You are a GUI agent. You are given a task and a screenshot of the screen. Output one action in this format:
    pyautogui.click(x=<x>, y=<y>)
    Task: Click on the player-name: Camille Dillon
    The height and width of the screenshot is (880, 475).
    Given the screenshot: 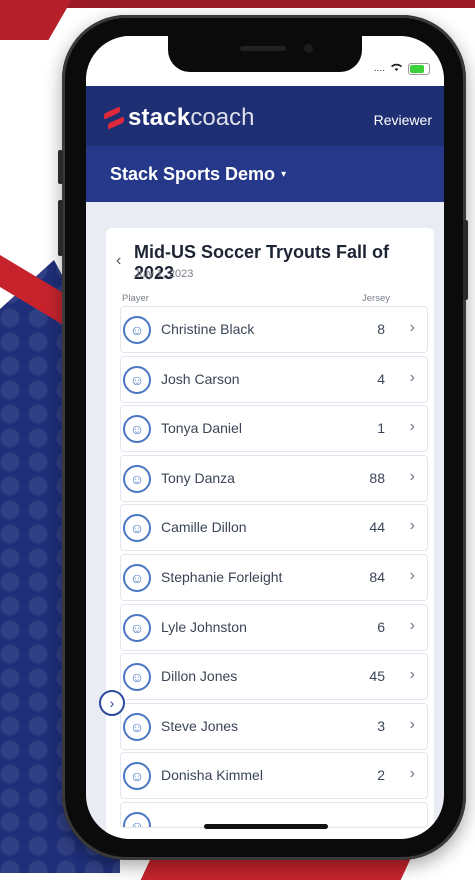 What is the action you would take?
    pyautogui.click(x=204, y=527)
    